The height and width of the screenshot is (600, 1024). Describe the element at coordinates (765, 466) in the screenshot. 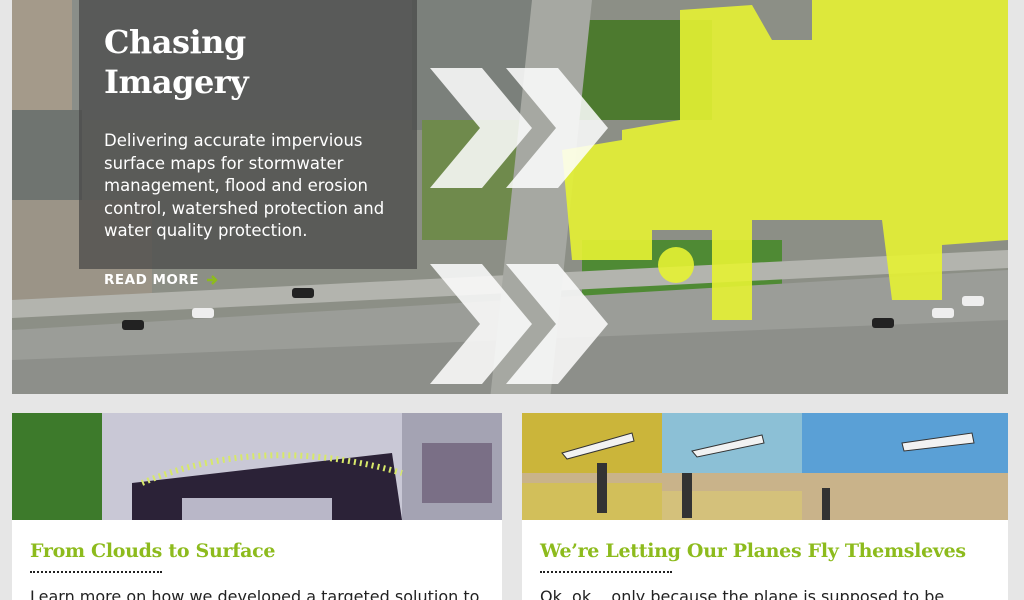

I see `card-image-plane-launch` at that location.